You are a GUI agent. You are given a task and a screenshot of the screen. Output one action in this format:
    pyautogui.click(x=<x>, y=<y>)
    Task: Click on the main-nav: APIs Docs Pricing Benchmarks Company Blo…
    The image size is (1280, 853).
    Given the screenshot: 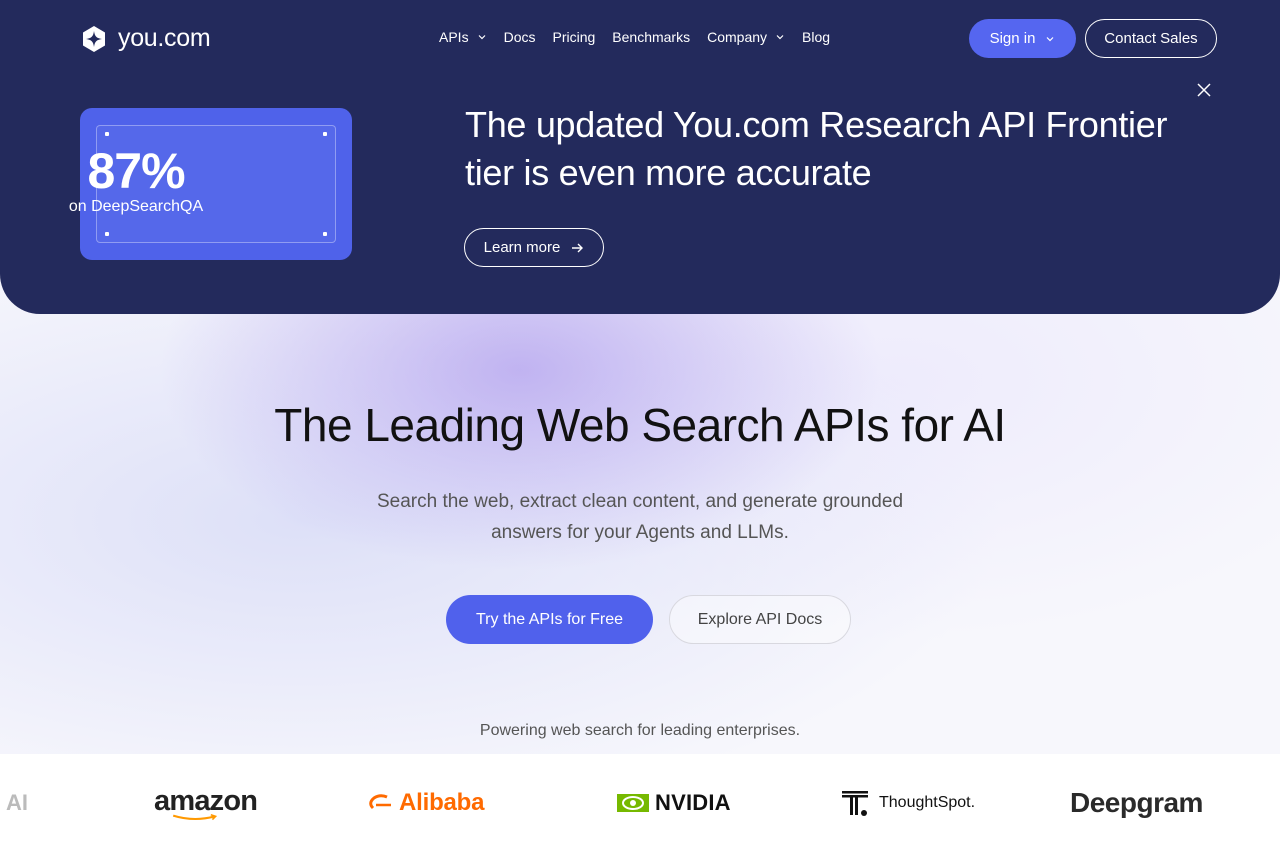 What is the action you would take?
    pyautogui.click(x=643, y=37)
    